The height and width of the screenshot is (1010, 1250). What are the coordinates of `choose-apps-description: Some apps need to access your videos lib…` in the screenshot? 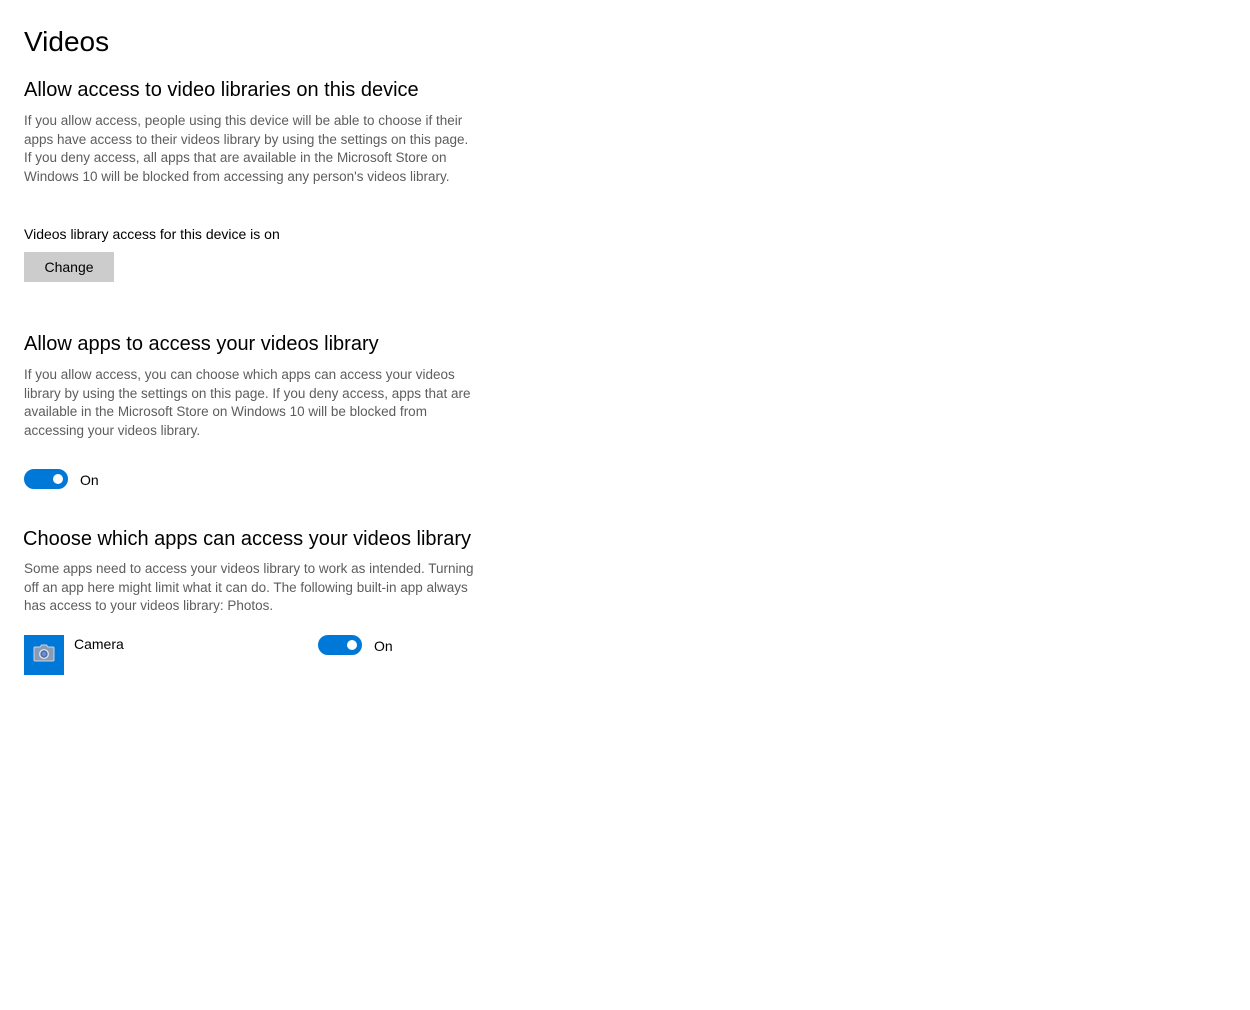 It's located at (249, 587).